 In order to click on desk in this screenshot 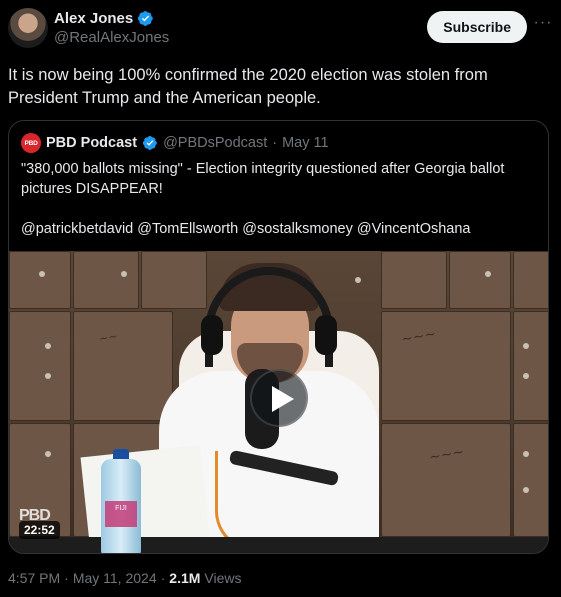, I will do `click(278, 545)`.